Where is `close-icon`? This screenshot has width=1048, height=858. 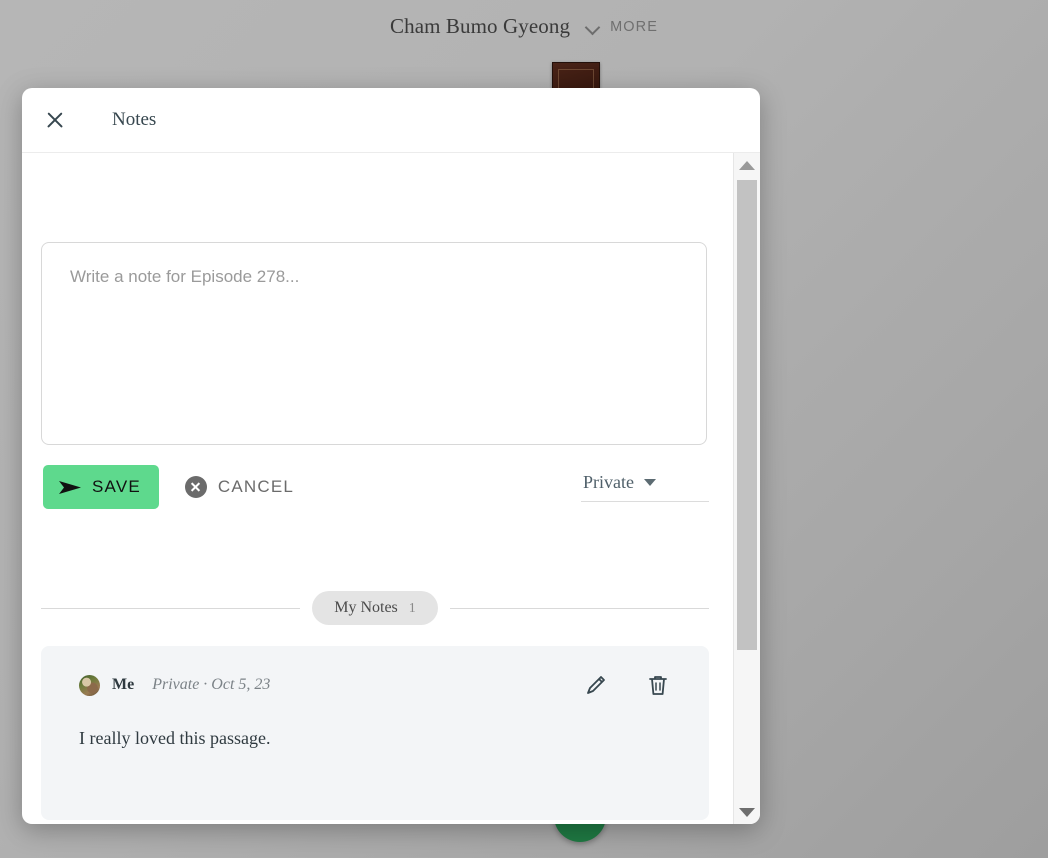
close-icon is located at coordinates (55, 120).